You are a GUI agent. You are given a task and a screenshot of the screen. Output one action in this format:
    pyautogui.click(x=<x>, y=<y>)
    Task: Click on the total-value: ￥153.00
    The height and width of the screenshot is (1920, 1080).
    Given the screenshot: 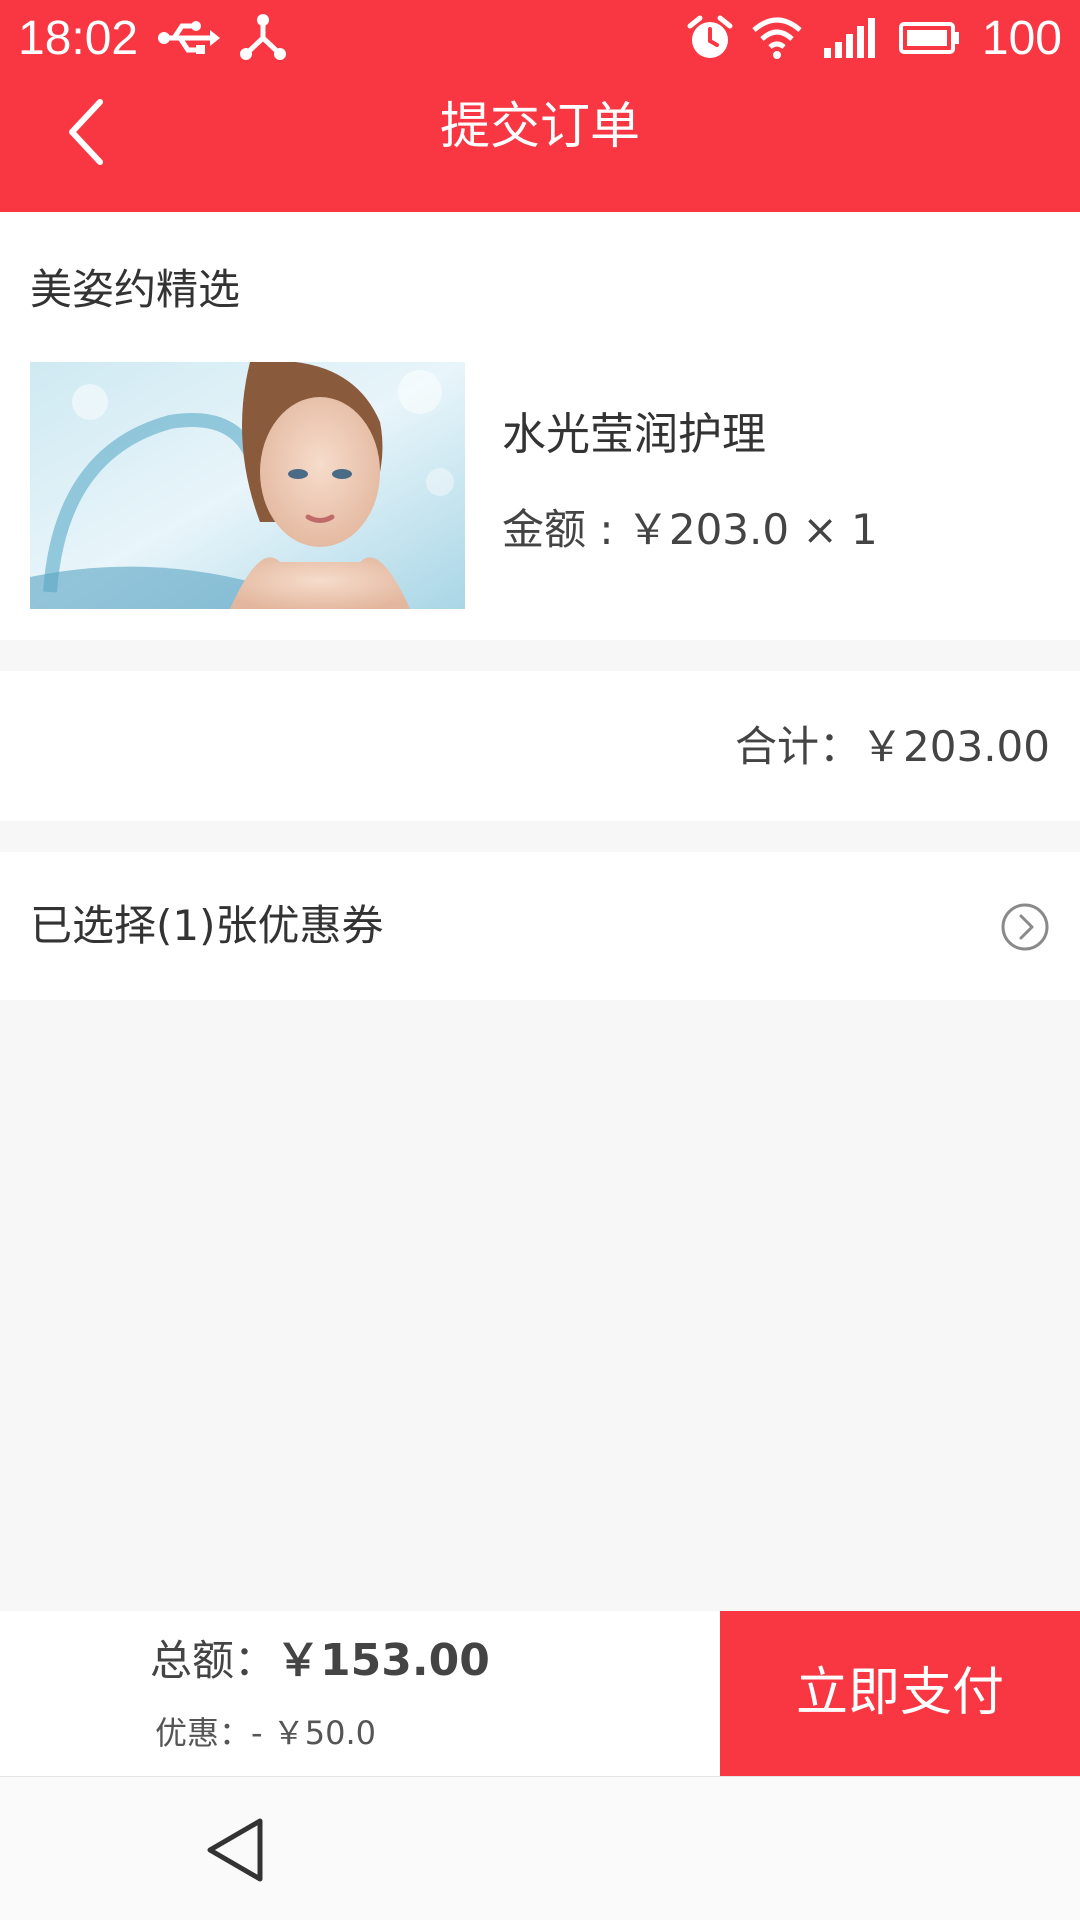 What is the action you would take?
    pyautogui.click(x=383, y=1660)
    